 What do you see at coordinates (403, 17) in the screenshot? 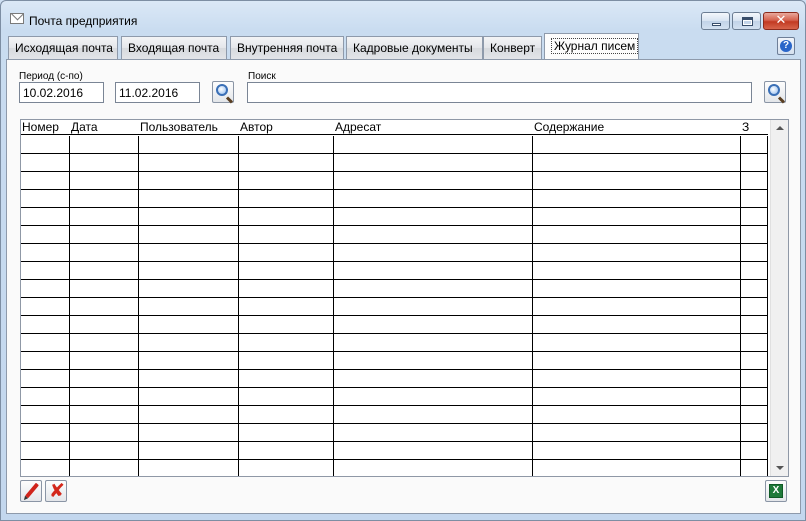
I see `title-bar: Почта предприятия ✕` at bounding box center [403, 17].